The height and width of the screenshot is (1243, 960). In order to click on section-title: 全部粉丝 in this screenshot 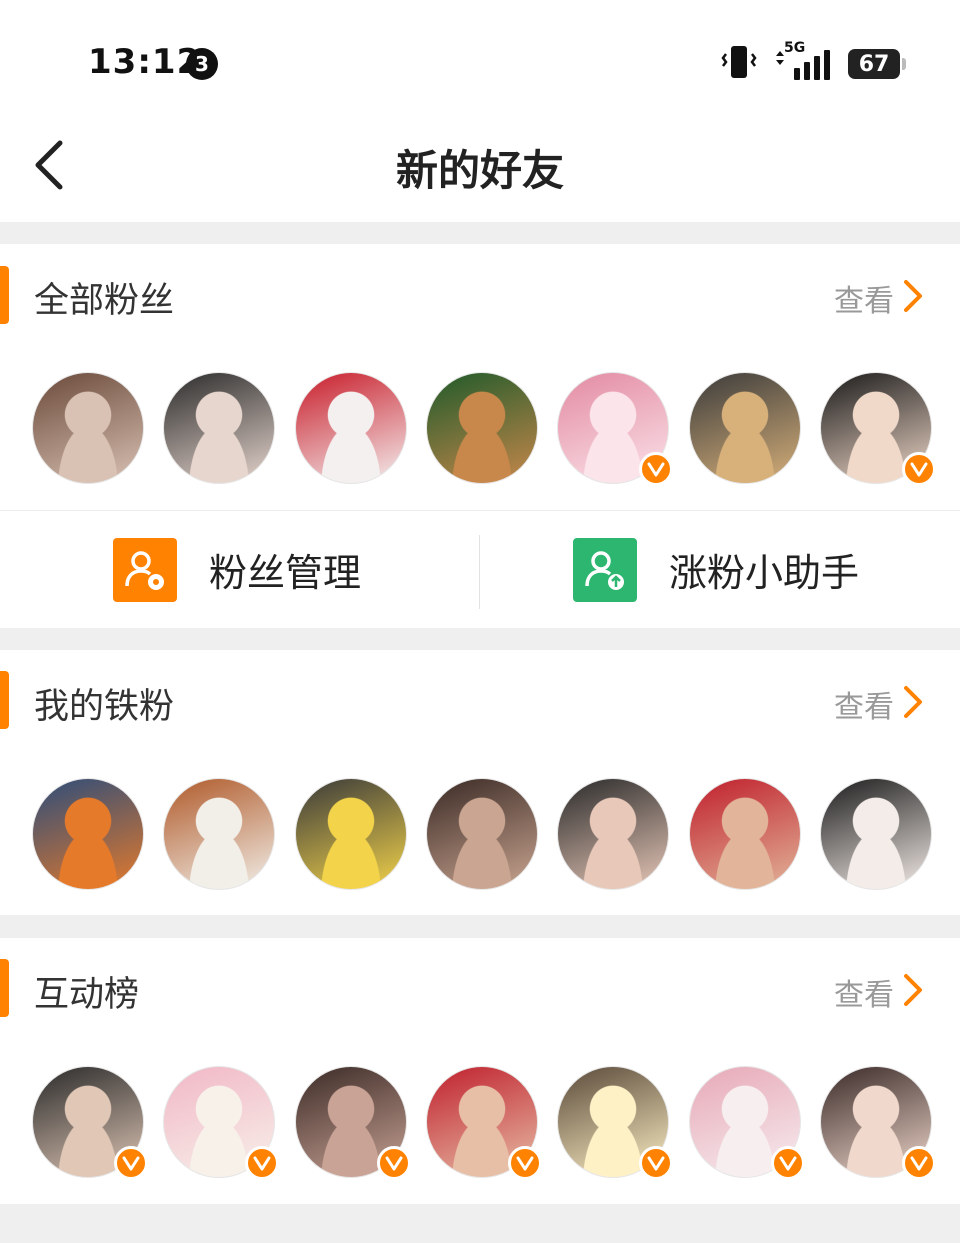, I will do `click(104, 301)`.